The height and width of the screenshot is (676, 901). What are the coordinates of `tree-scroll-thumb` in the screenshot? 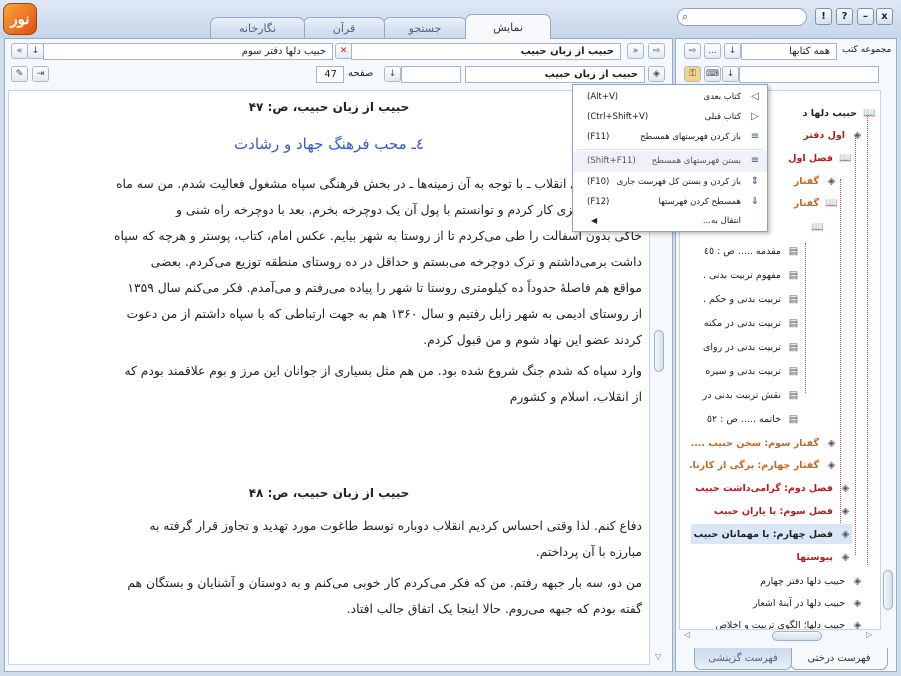 It's located at (888, 590).